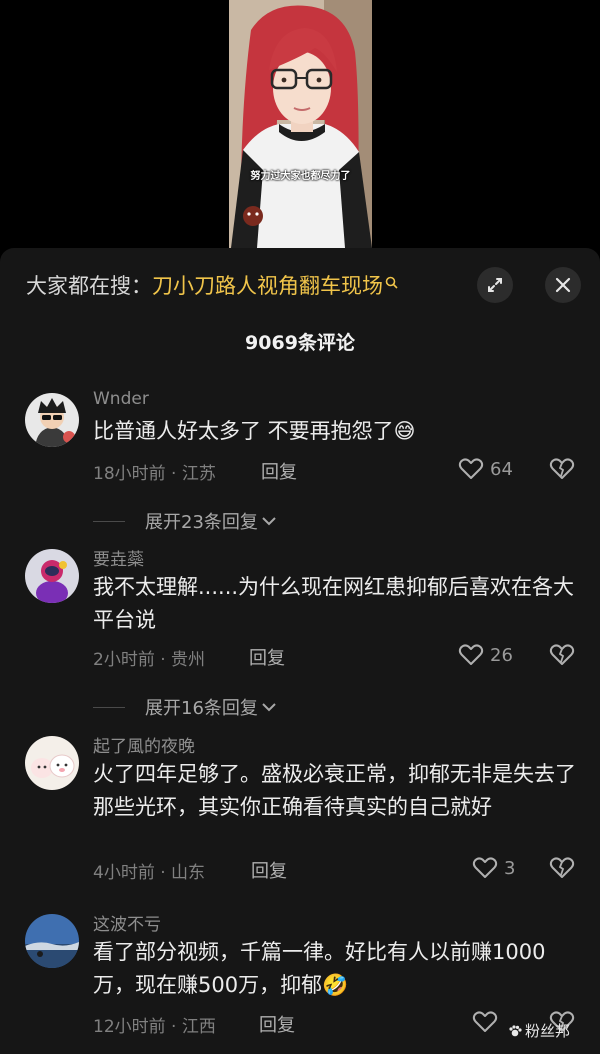 Image resolution: width=600 pixels, height=1054 pixels. I want to click on comment-text: 看了部分视频，千篇一律。好比有人以前赚1000万，现在赚500万，抑郁🤣, so click(319, 968).